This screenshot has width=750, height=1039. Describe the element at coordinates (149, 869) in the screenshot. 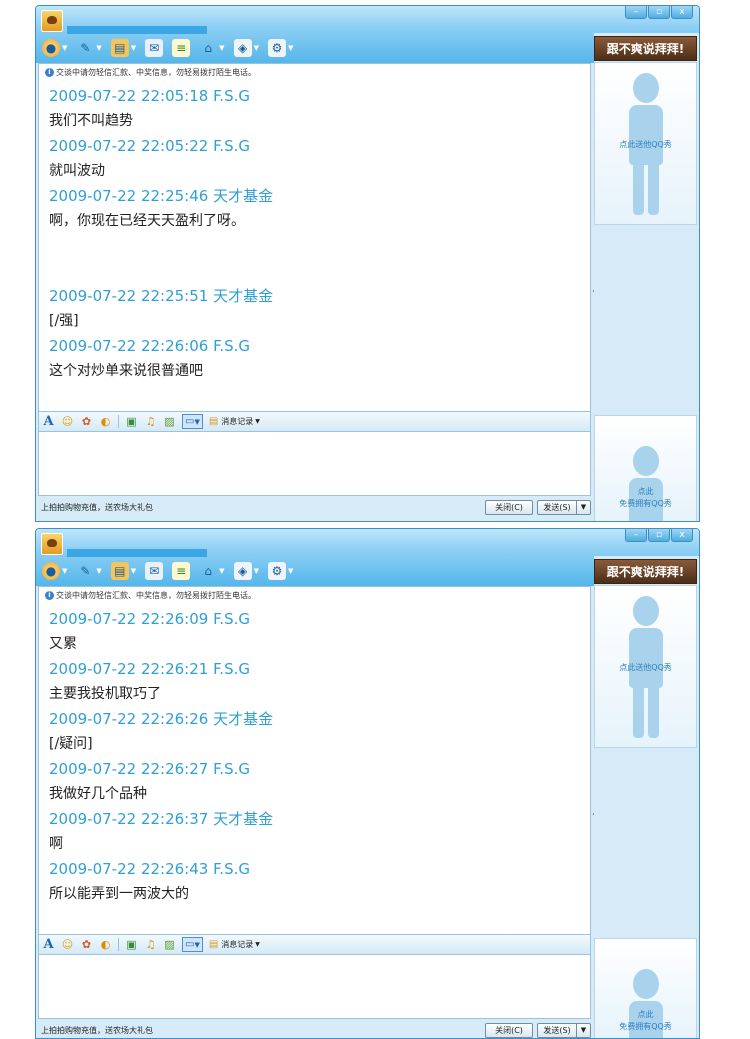

I see `message-header: 2009-07-22 22:26:43 F.S.G` at that location.